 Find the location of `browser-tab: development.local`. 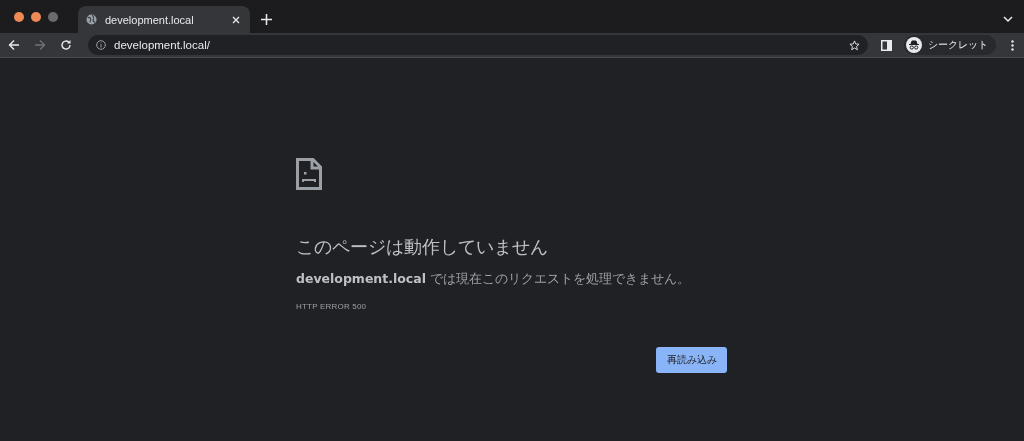

browser-tab: development.local is located at coordinates (164, 19).